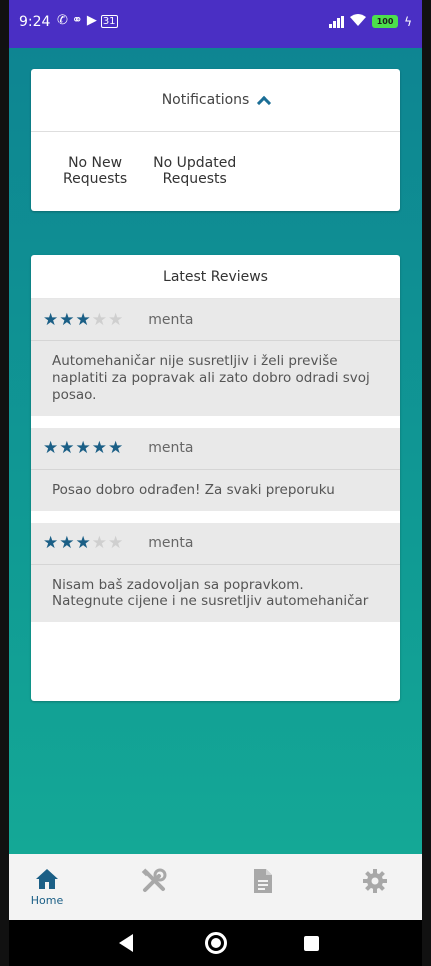 The height and width of the screenshot is (966, 431). Describe the element at coordinates (79, 20) in the screenshot. I see `link-icon: ⚭` at that location.